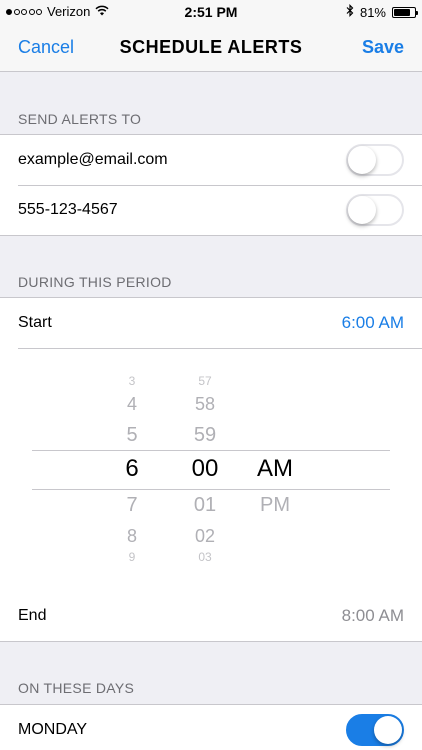  What do you see at coordinates (132, 505) in the screenshot?
I see `picker-hour-item: 7` at bounding box center [132, 505].